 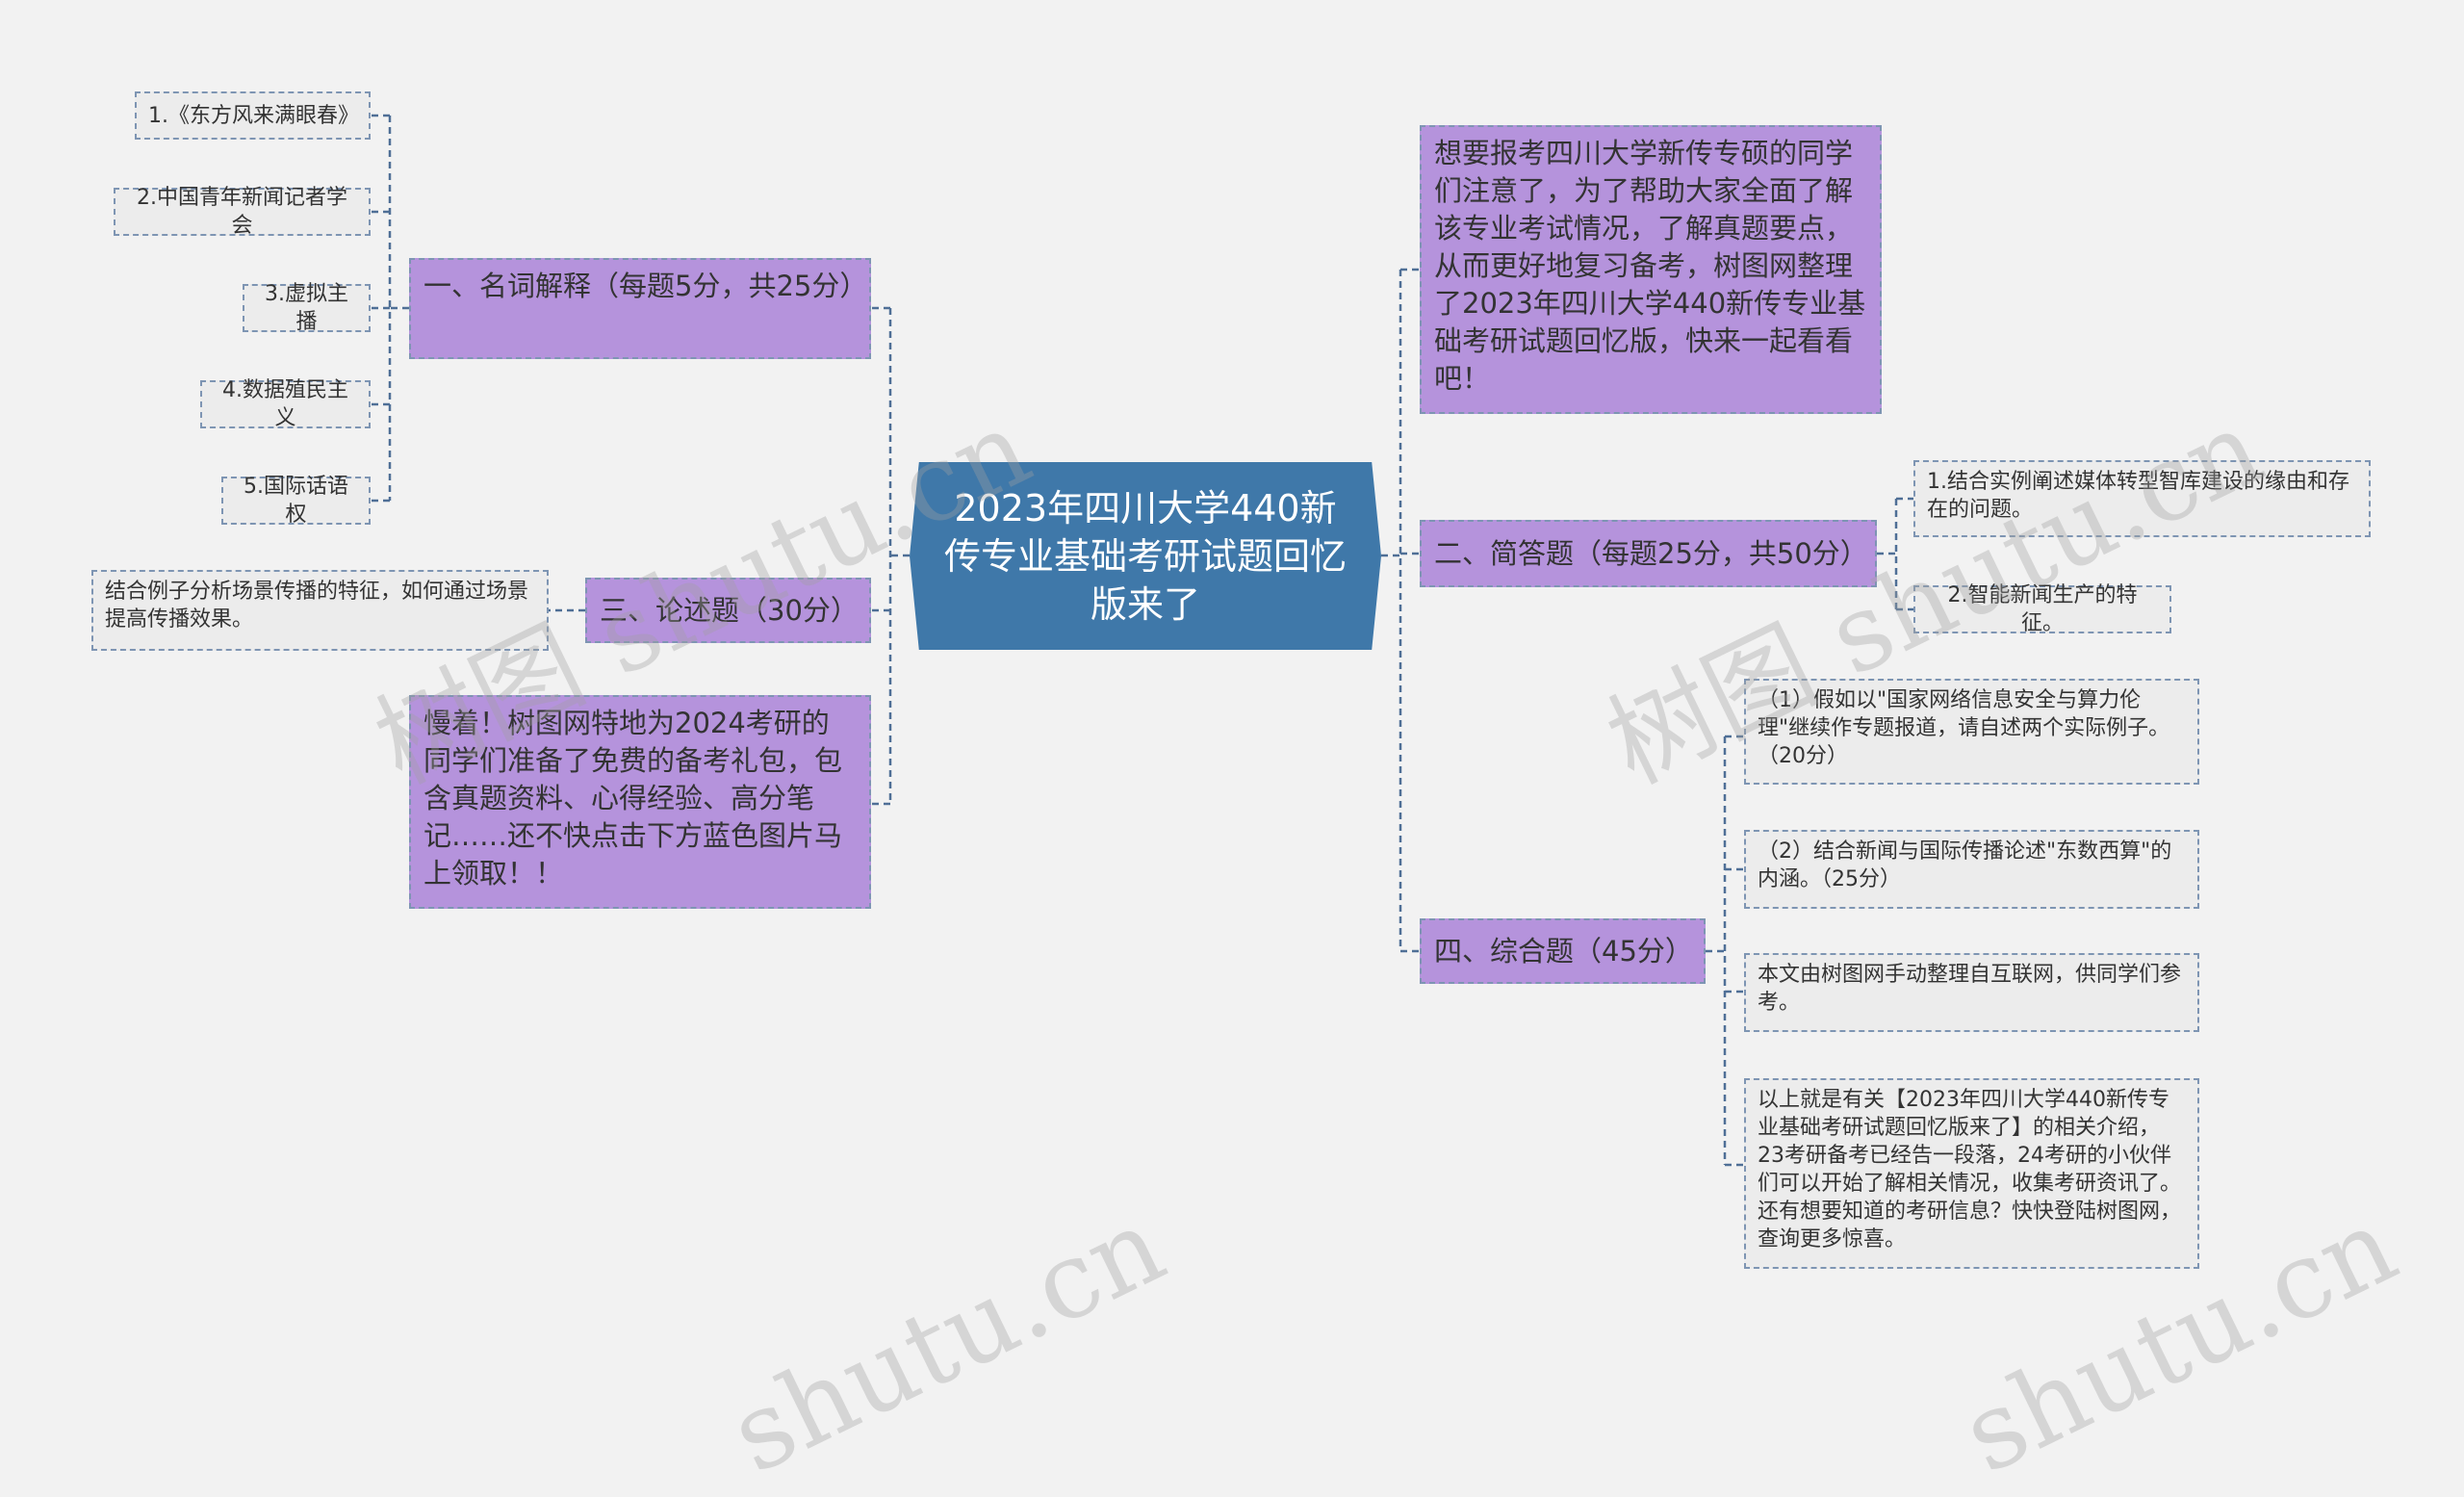 I want to click on branch-label: 二、简答题（每题25分，共50分）, so click(x=1651, y=553).